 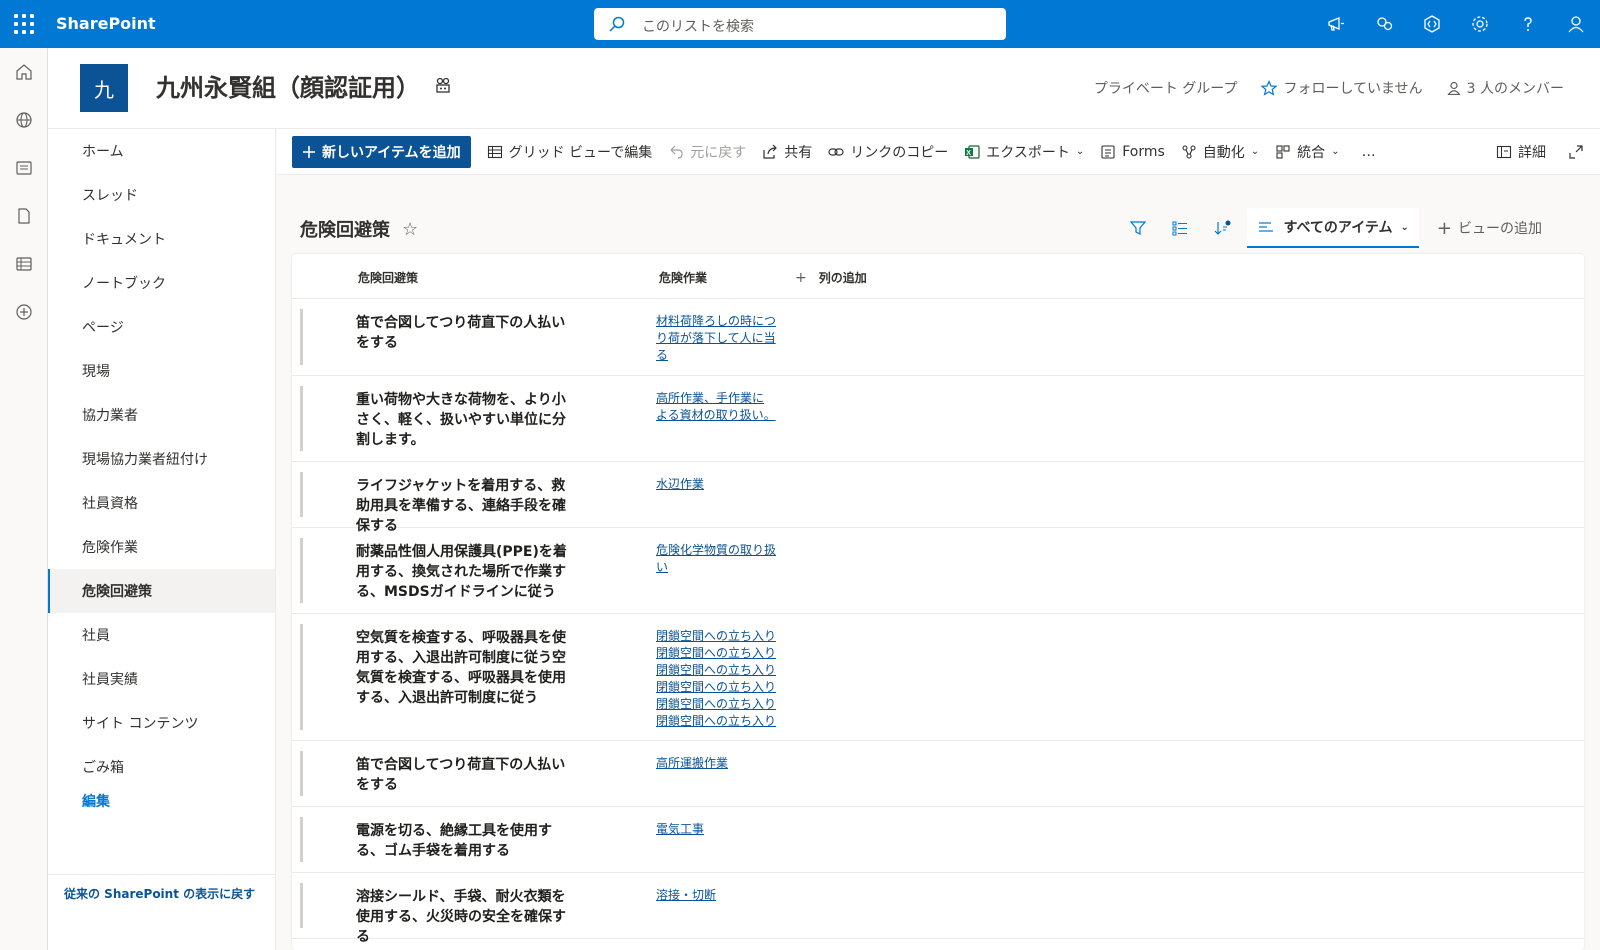 What do you see at coordinates (1222, 228) in the screenshot?
I see `sort-icon` at bounding box center [1222, 228].